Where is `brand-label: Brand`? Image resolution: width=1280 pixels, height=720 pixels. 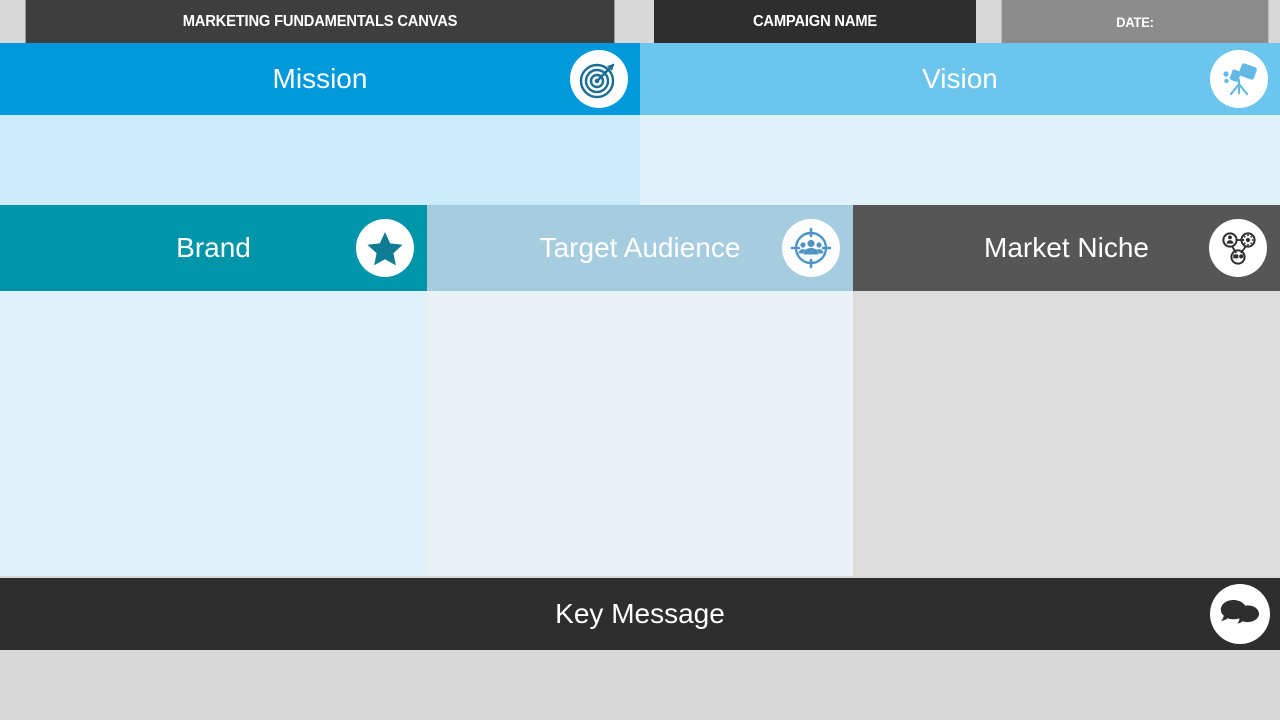 brand-label: Brand is located at coordinates (213, 247).